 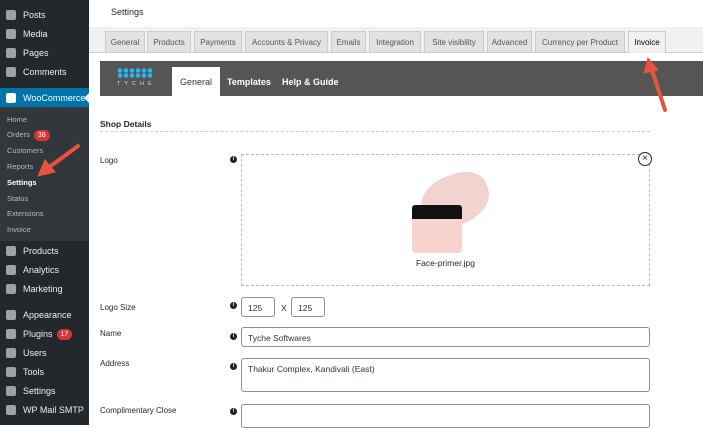 What do you see at coordinates (651, 65) in the screenshot?
I see `arrow-head` at bounding box center [651, 65].